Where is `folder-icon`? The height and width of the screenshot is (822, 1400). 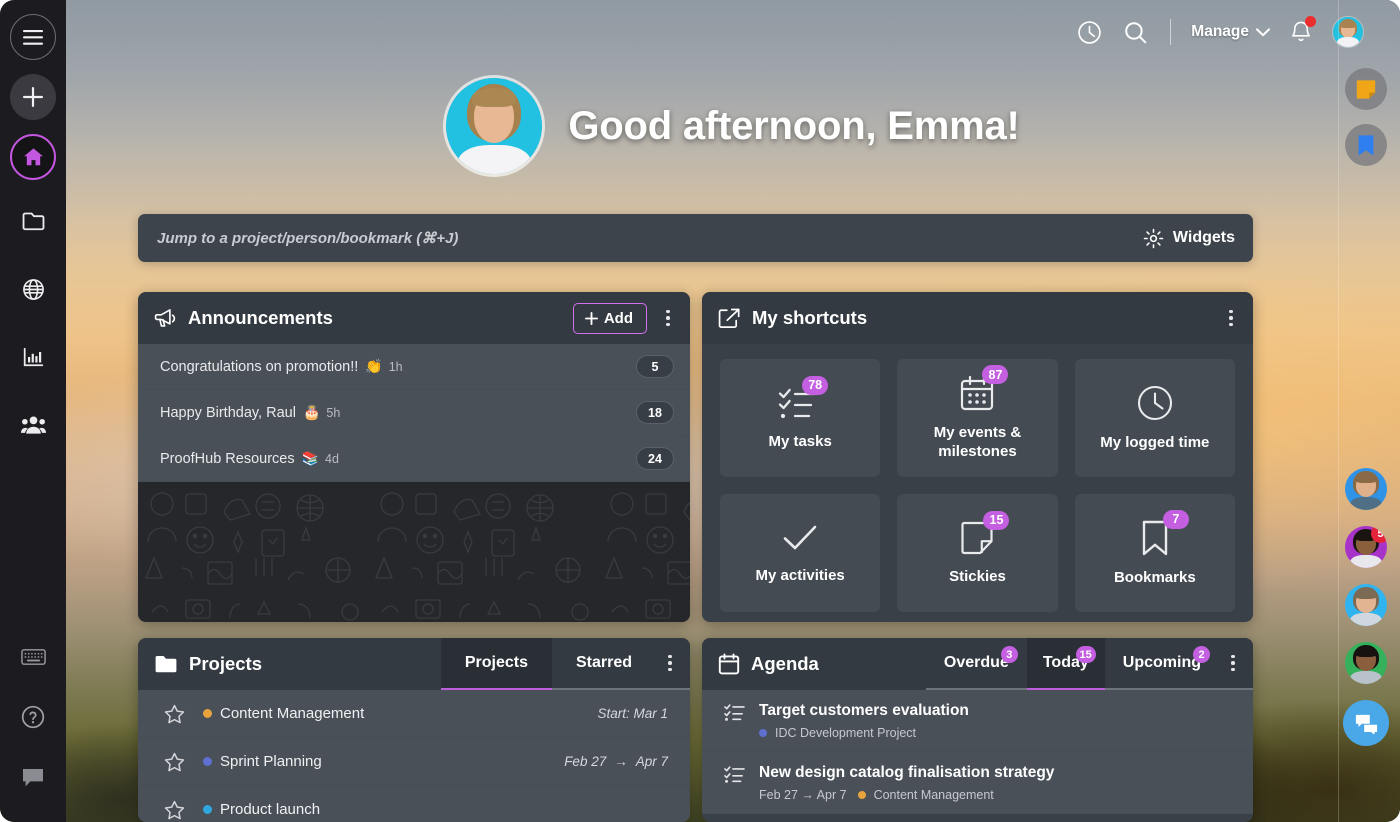 folder-icon is located at coordinates (33, 221).